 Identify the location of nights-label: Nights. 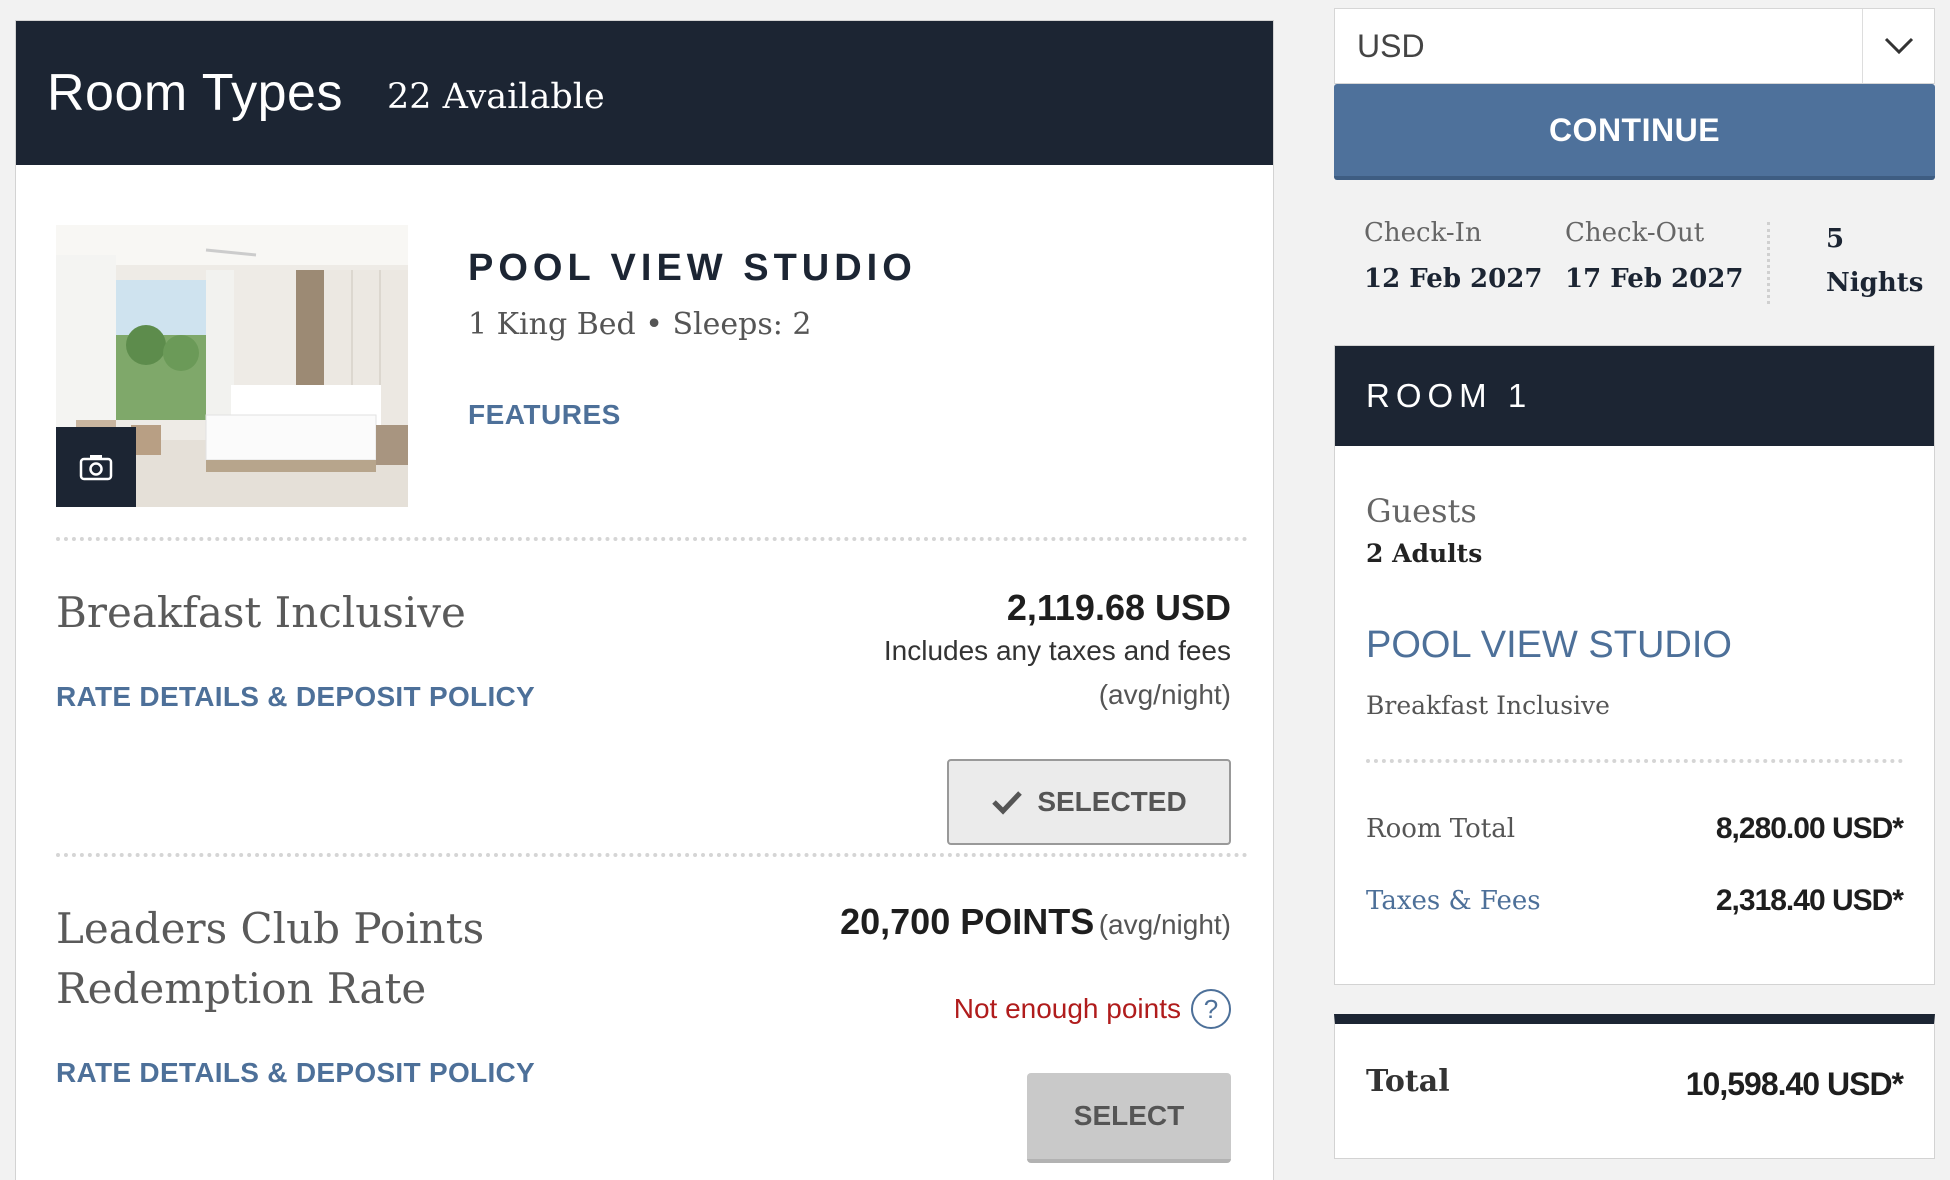
(1875, 283).